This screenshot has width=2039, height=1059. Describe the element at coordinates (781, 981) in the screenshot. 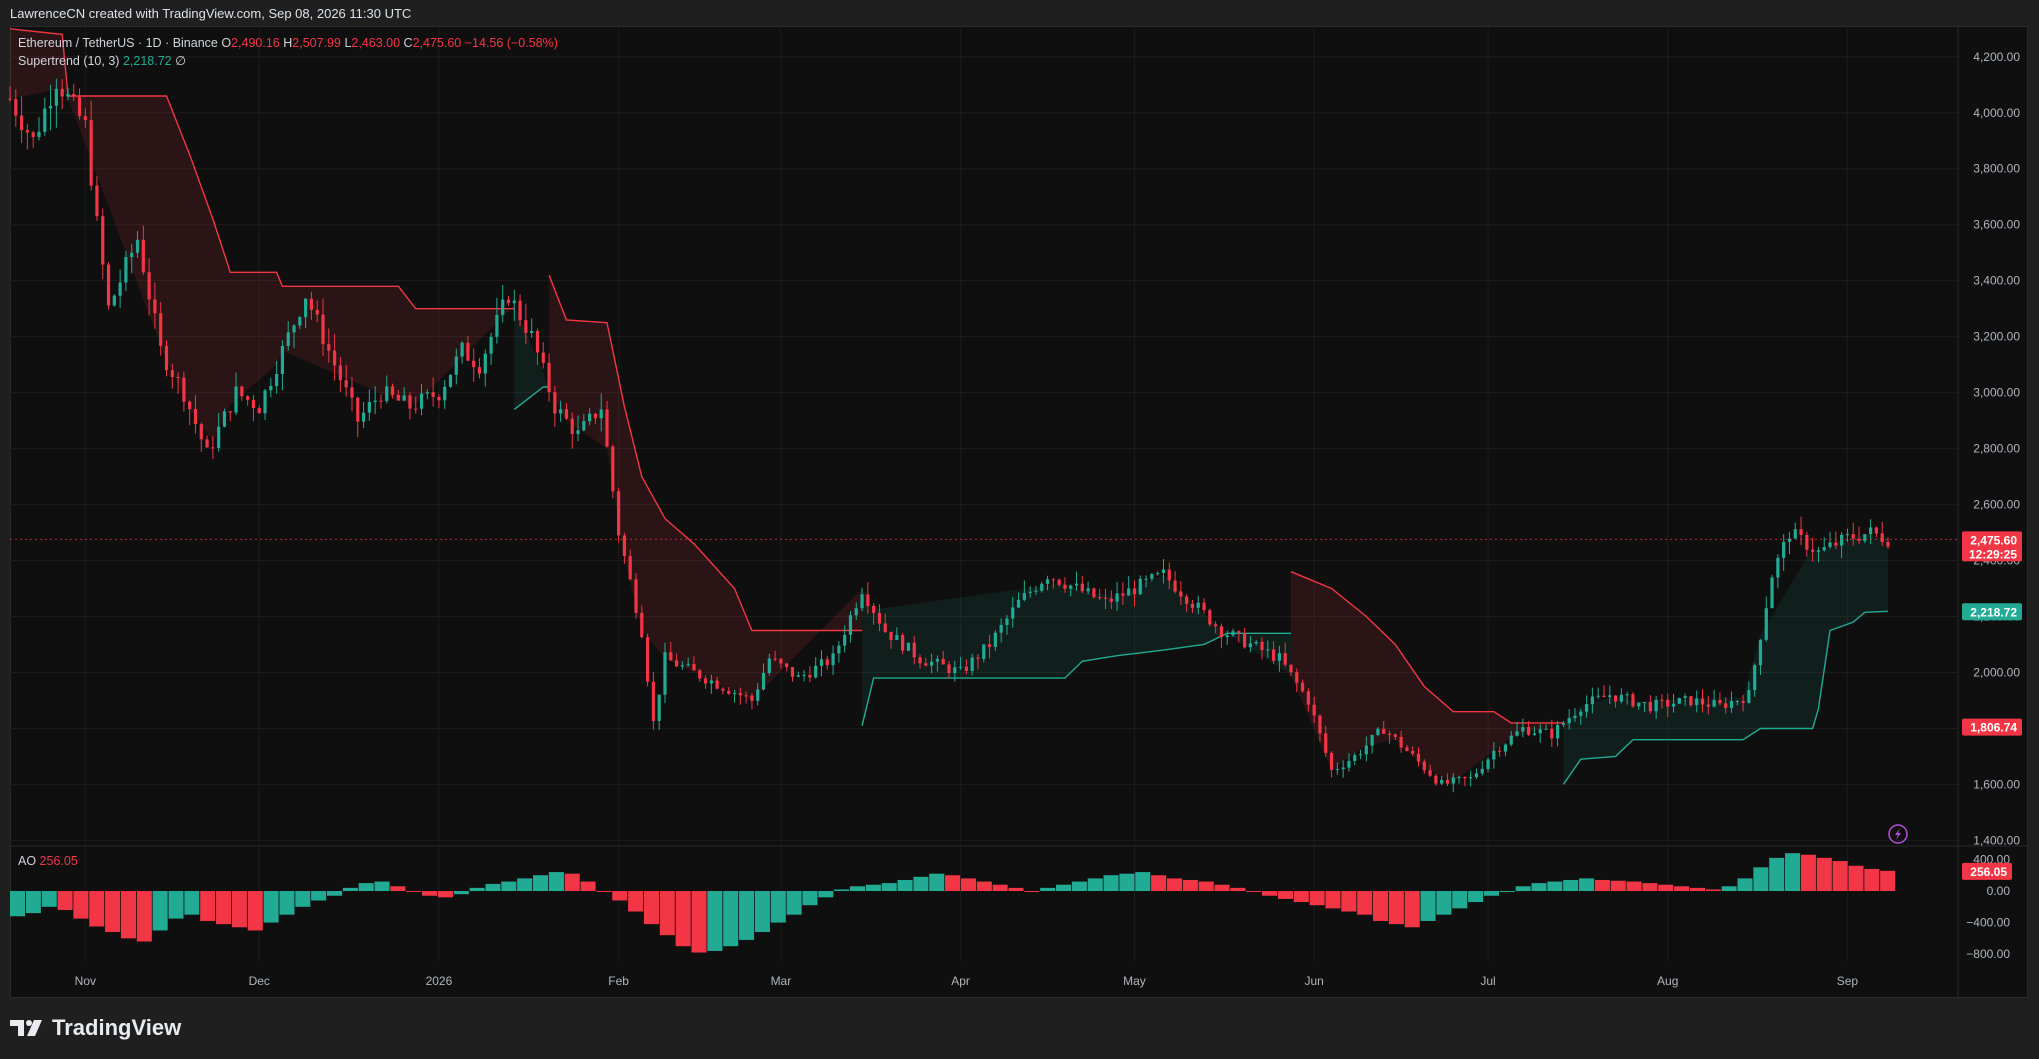

I see `time-tick-label: Mar` at that location.